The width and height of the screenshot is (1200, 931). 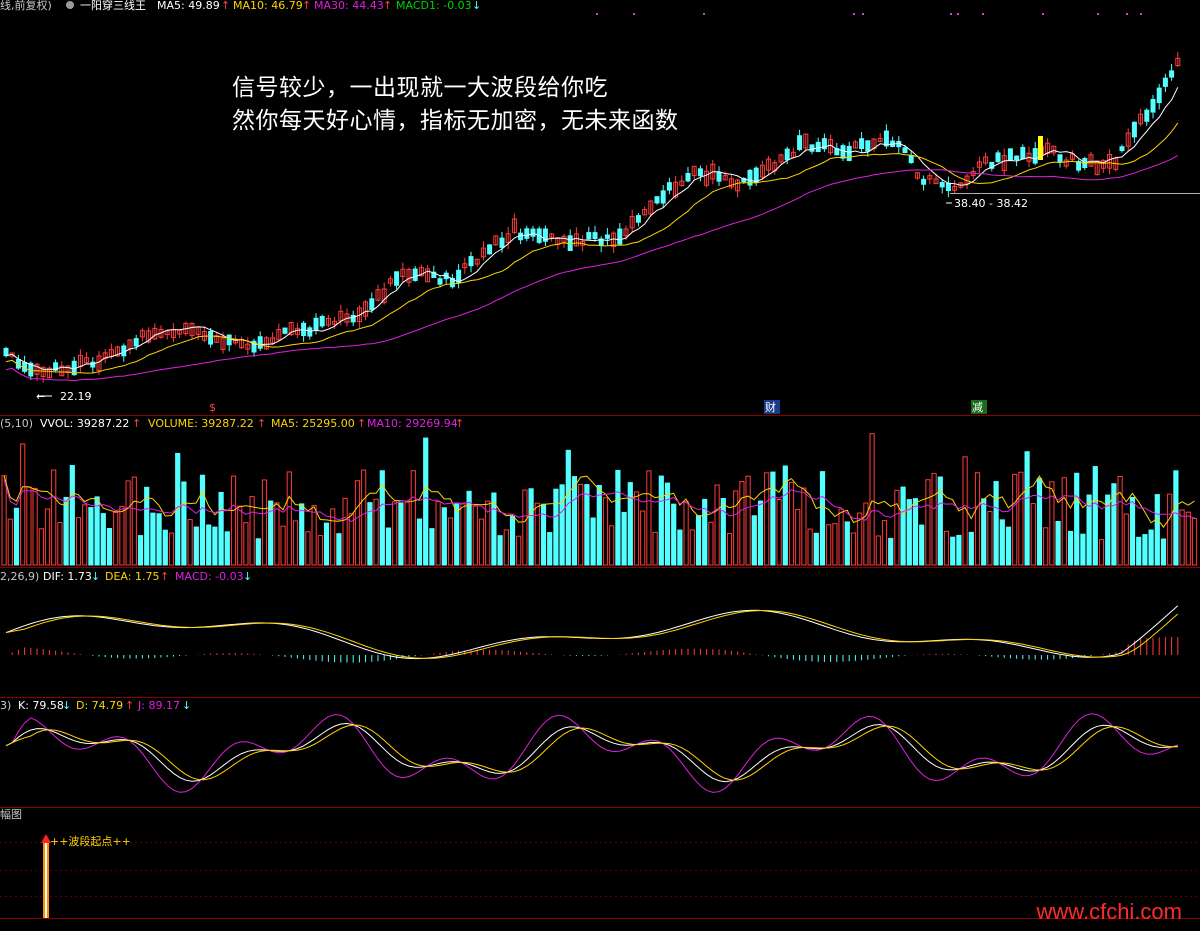 I want to click on kdj-series, so click(x=591, y=753).